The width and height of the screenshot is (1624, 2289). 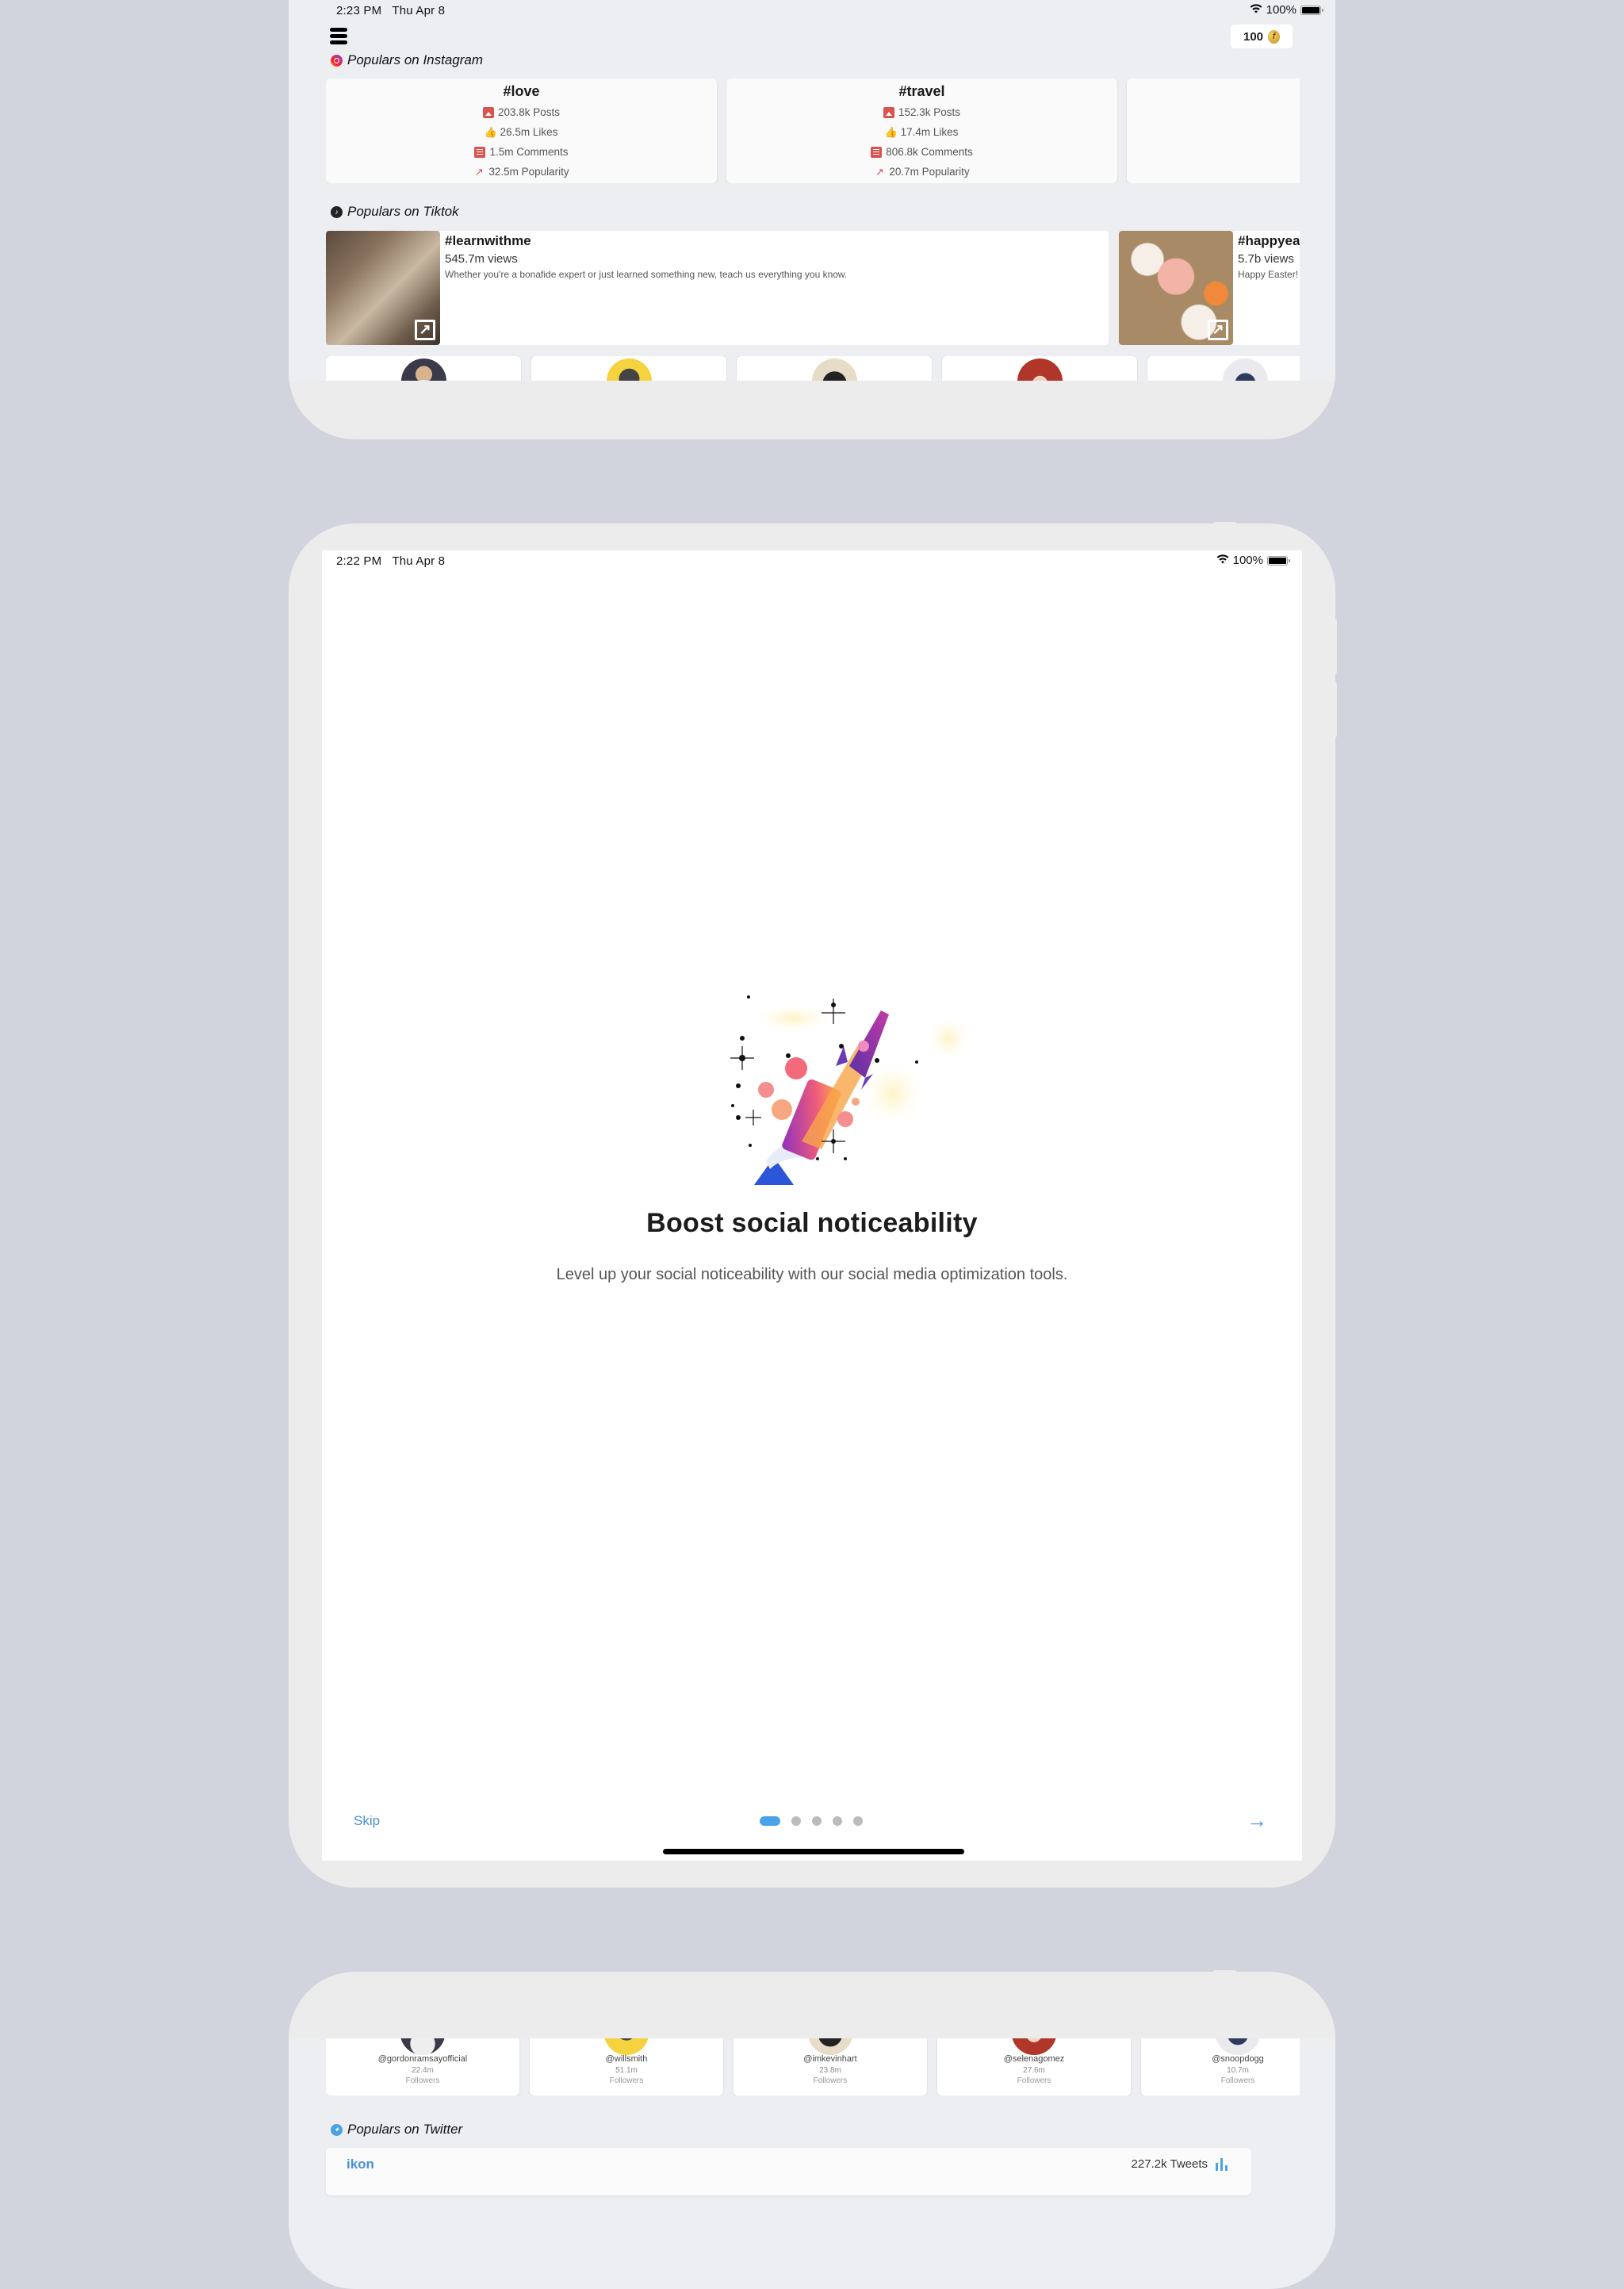 What do you see at coordinates (812, 1223) in the screenshot?
I see `onboarding-title: Boost social noticeability` at bounding box center [812, 1223].